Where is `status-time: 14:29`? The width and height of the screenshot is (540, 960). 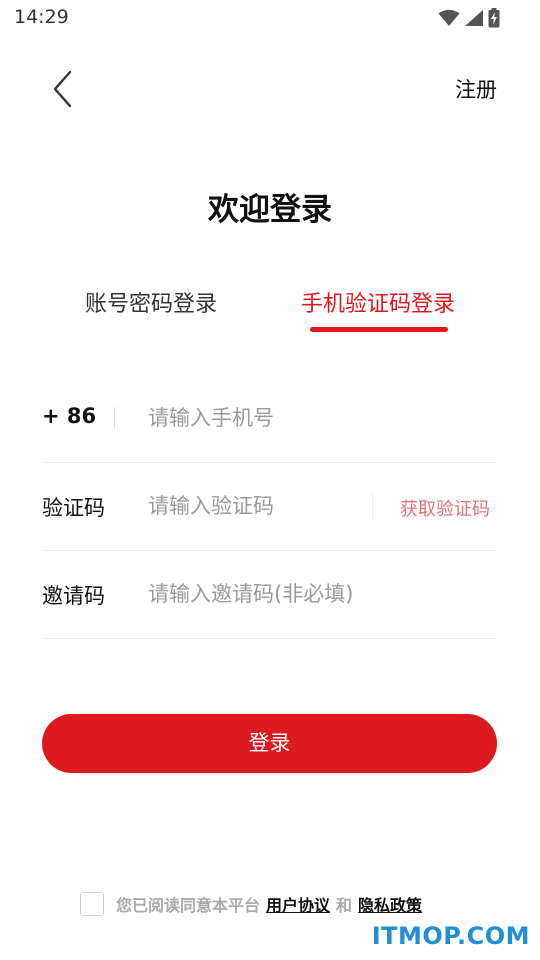
status-time: 14:29 is located at coordinates (41, 17).